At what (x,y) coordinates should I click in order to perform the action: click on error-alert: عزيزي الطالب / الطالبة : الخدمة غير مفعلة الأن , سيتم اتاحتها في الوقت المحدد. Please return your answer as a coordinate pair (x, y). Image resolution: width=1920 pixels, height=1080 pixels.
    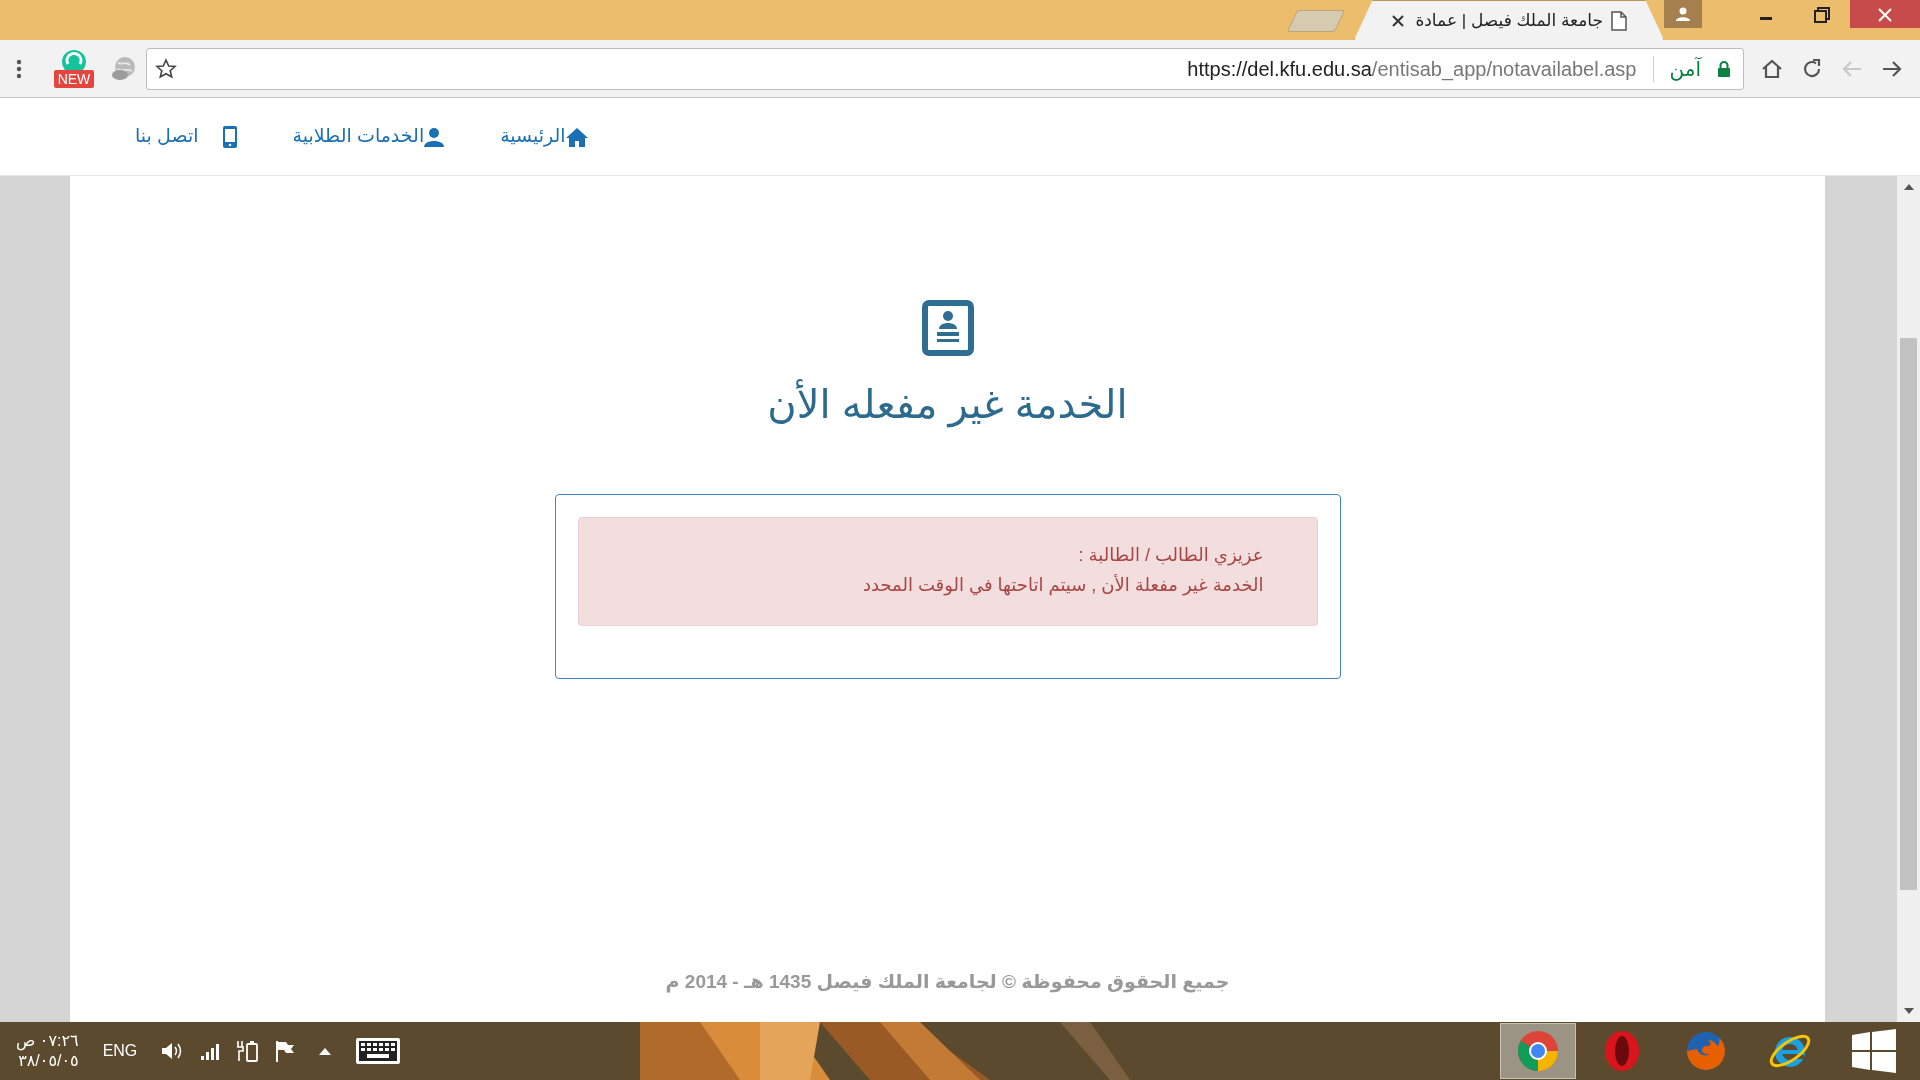
    Looking at the image, I should click on (947, 571).